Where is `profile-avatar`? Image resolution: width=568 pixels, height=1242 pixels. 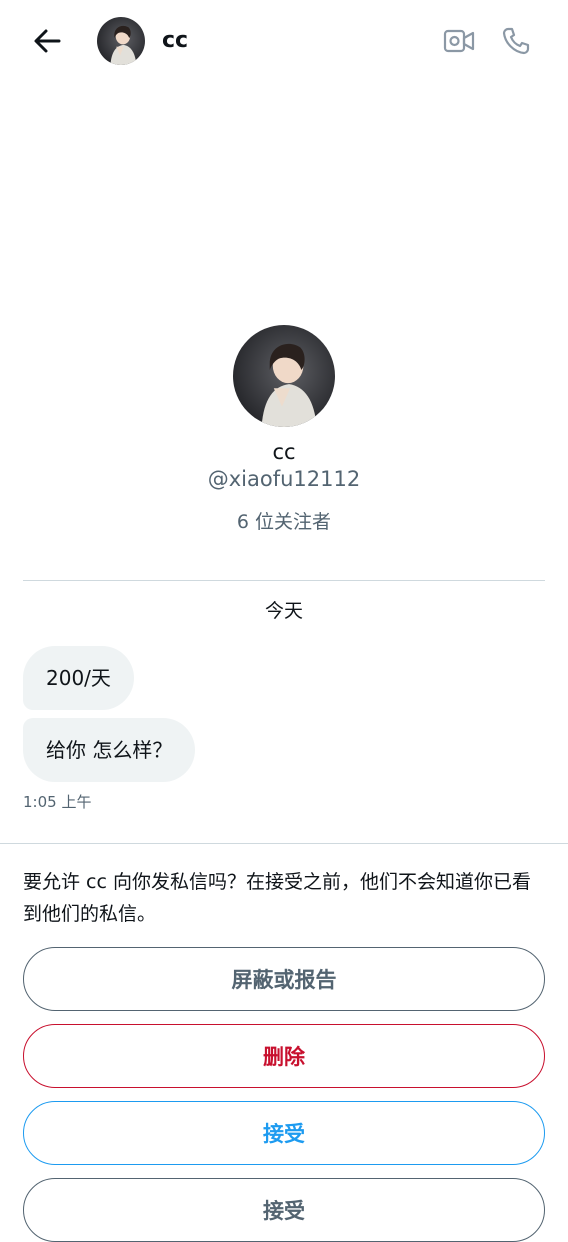
profile-avatar is located at coordinates (284, 376).